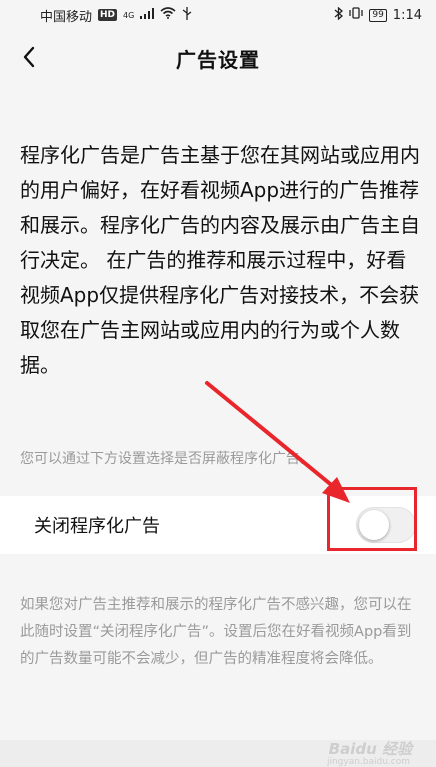 This screenshot has width=436, height=767. Describe the element at coordinates (370, 749) in the screenshot. I see `baidu-watermark-logo: Baidu 经验` at that location.